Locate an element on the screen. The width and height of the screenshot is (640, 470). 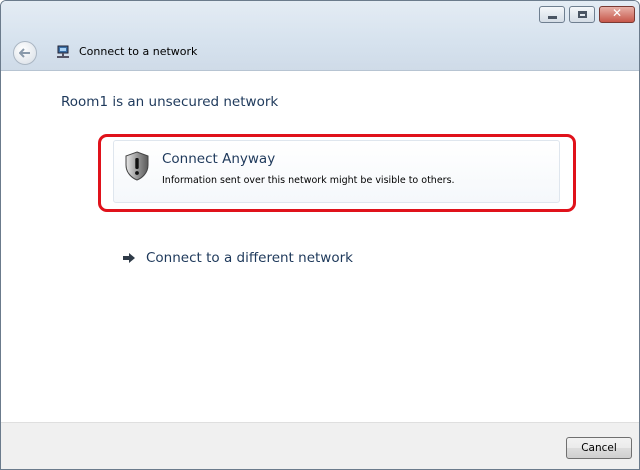
close-icon: ✕ is located at coordinates (617, 13).